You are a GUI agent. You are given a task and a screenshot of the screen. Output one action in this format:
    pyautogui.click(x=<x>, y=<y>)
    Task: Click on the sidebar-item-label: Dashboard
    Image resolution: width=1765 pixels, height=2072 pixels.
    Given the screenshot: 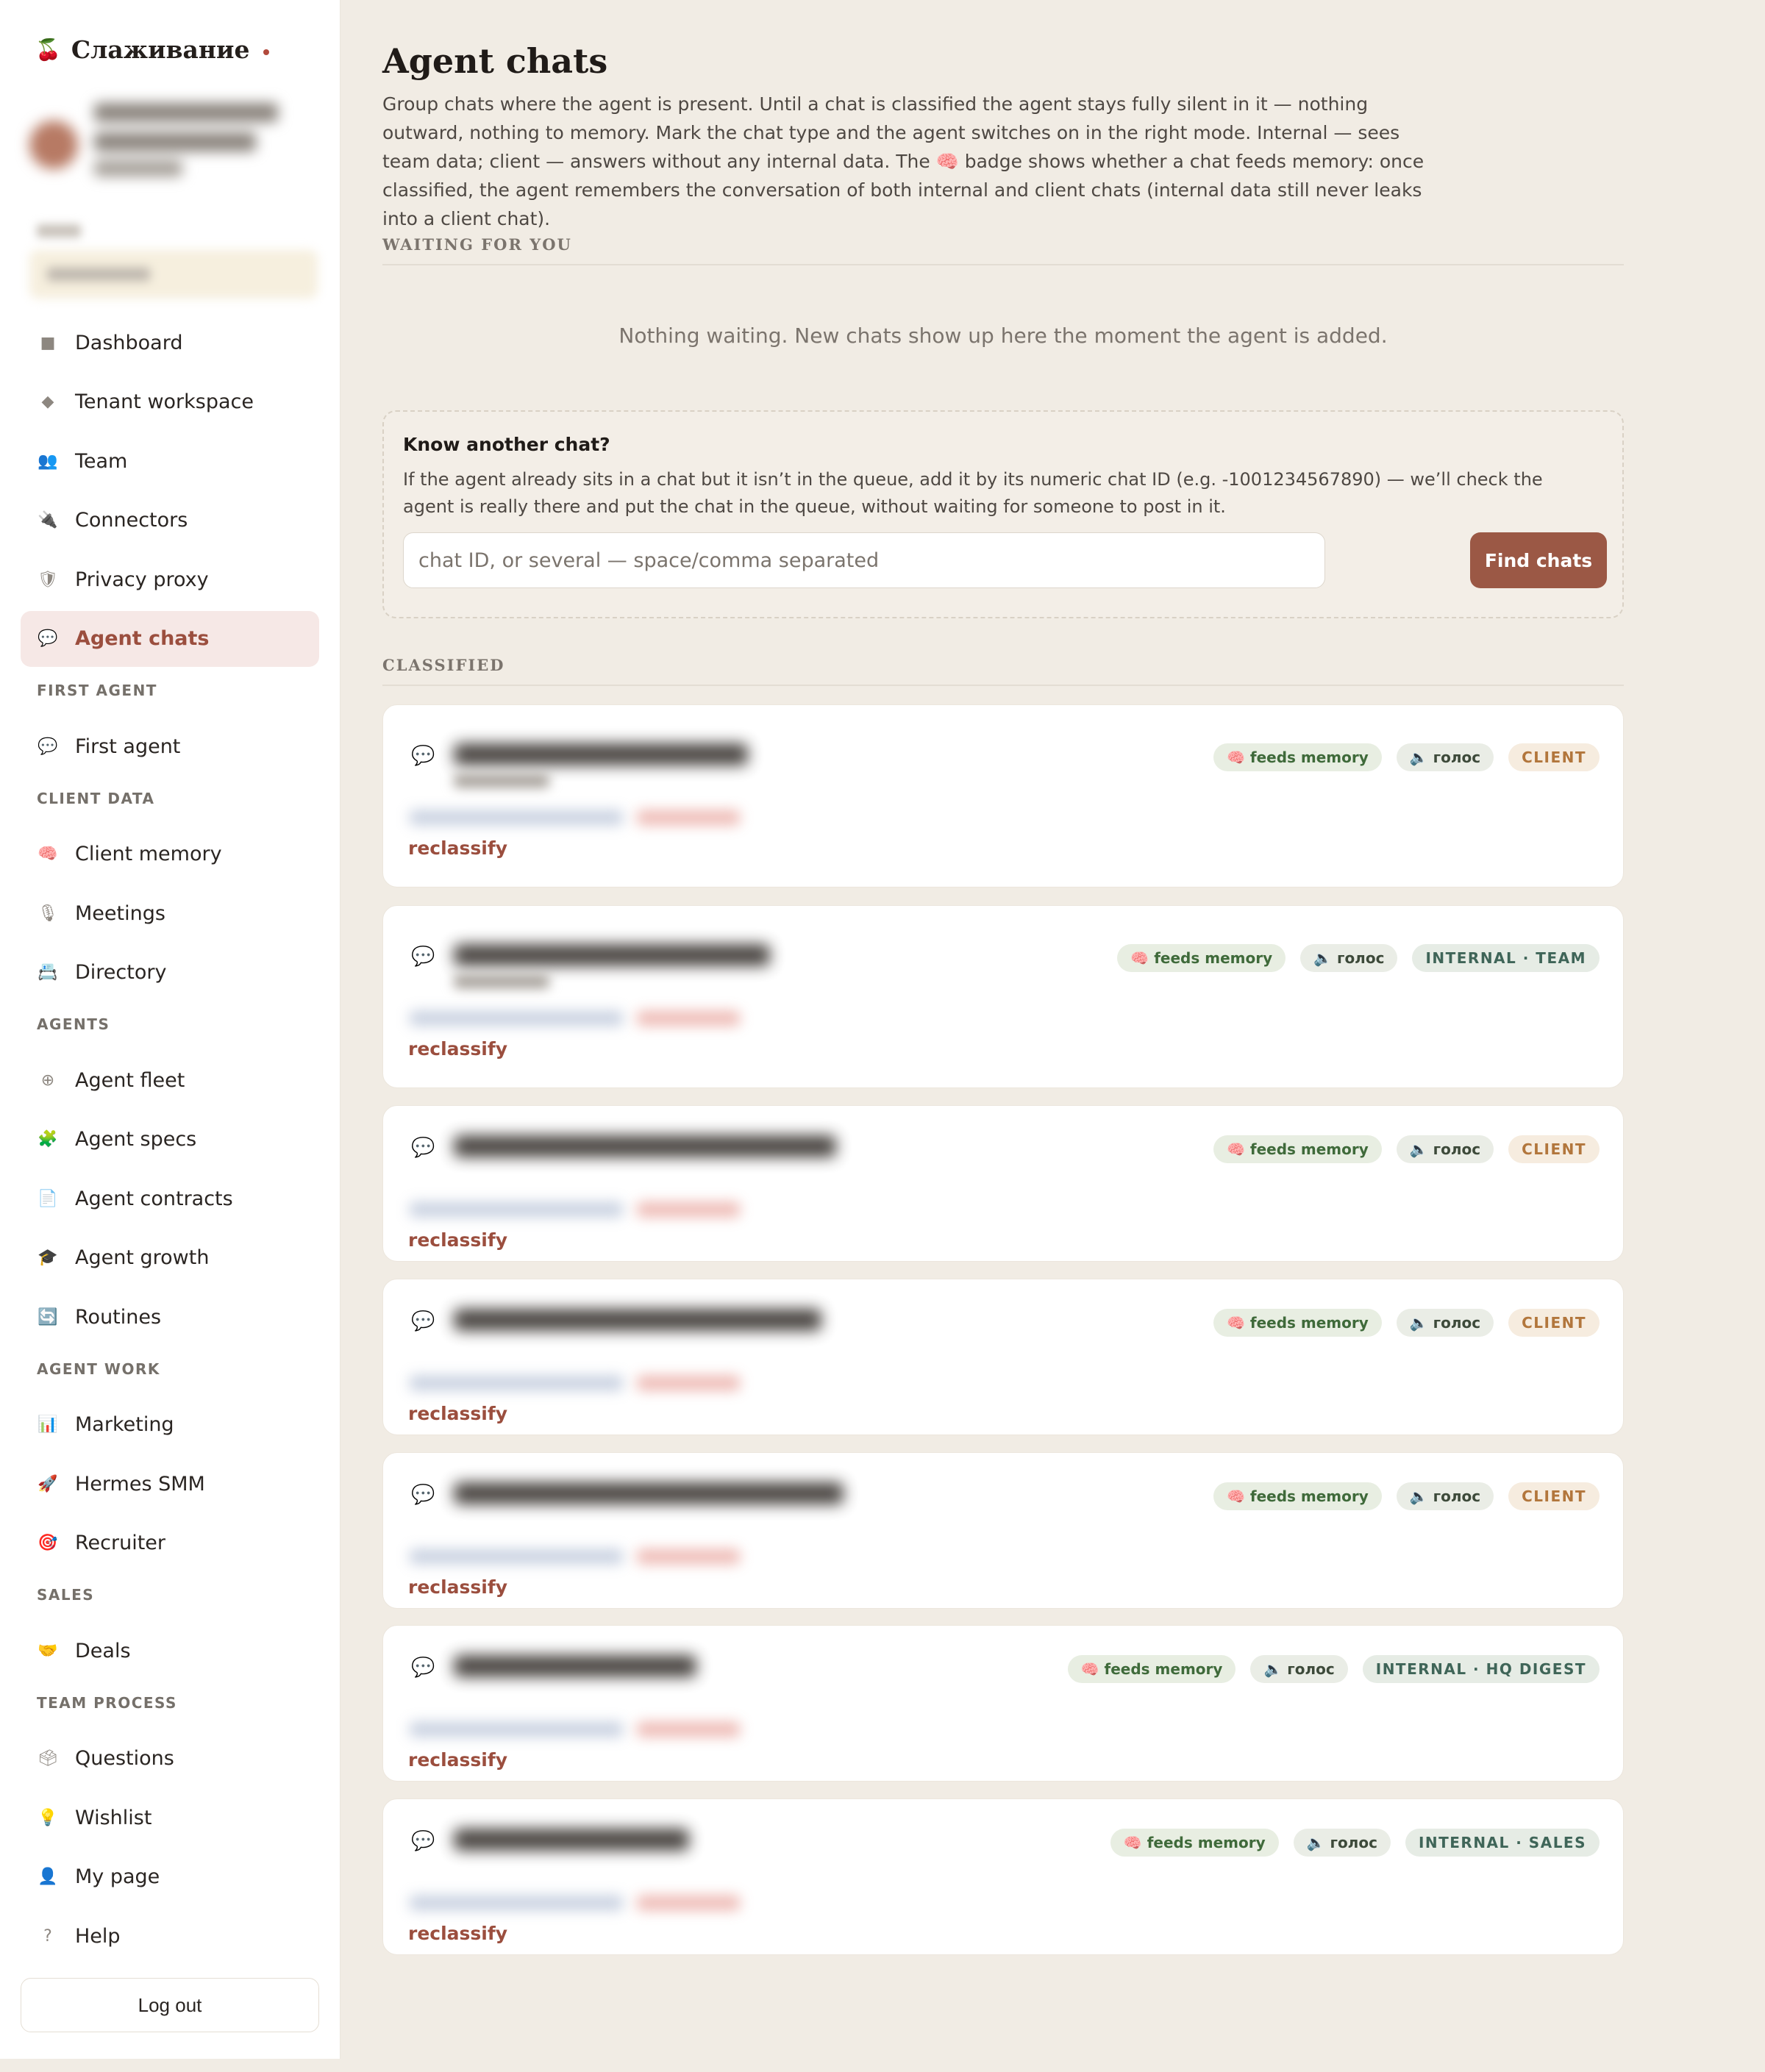 What is the action you would take?
    pyautogui.click(x=129, y=342)
    